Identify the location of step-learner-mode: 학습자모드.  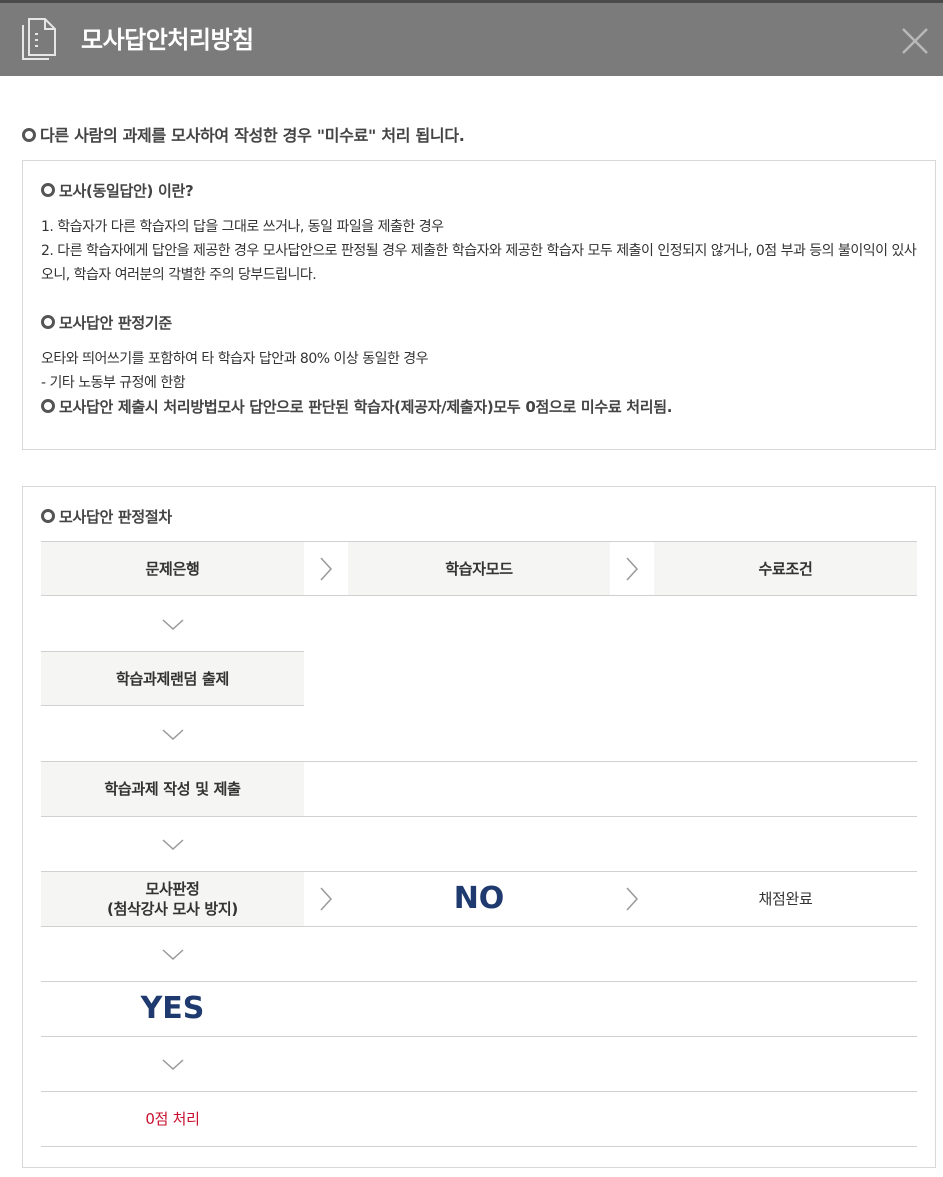
(479, 568).